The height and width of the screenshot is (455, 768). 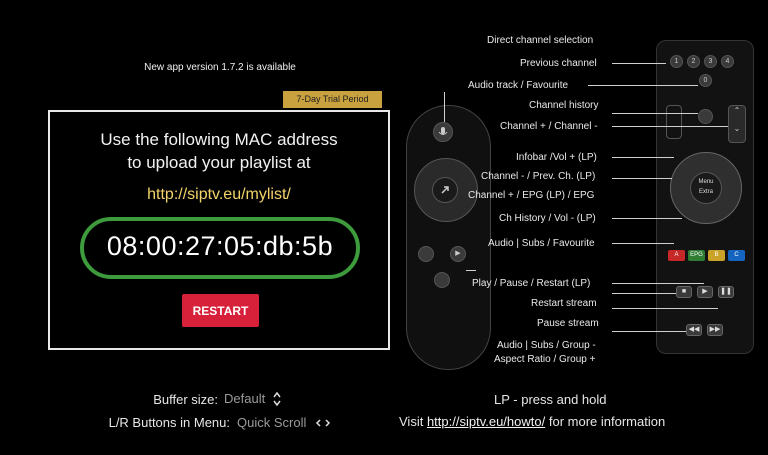 What do you see at coordinates (545, 359) in the screenshot?
I see `label-aspect-ratio: Aspect Ratio / Group +` at bounding box center [545, 359].